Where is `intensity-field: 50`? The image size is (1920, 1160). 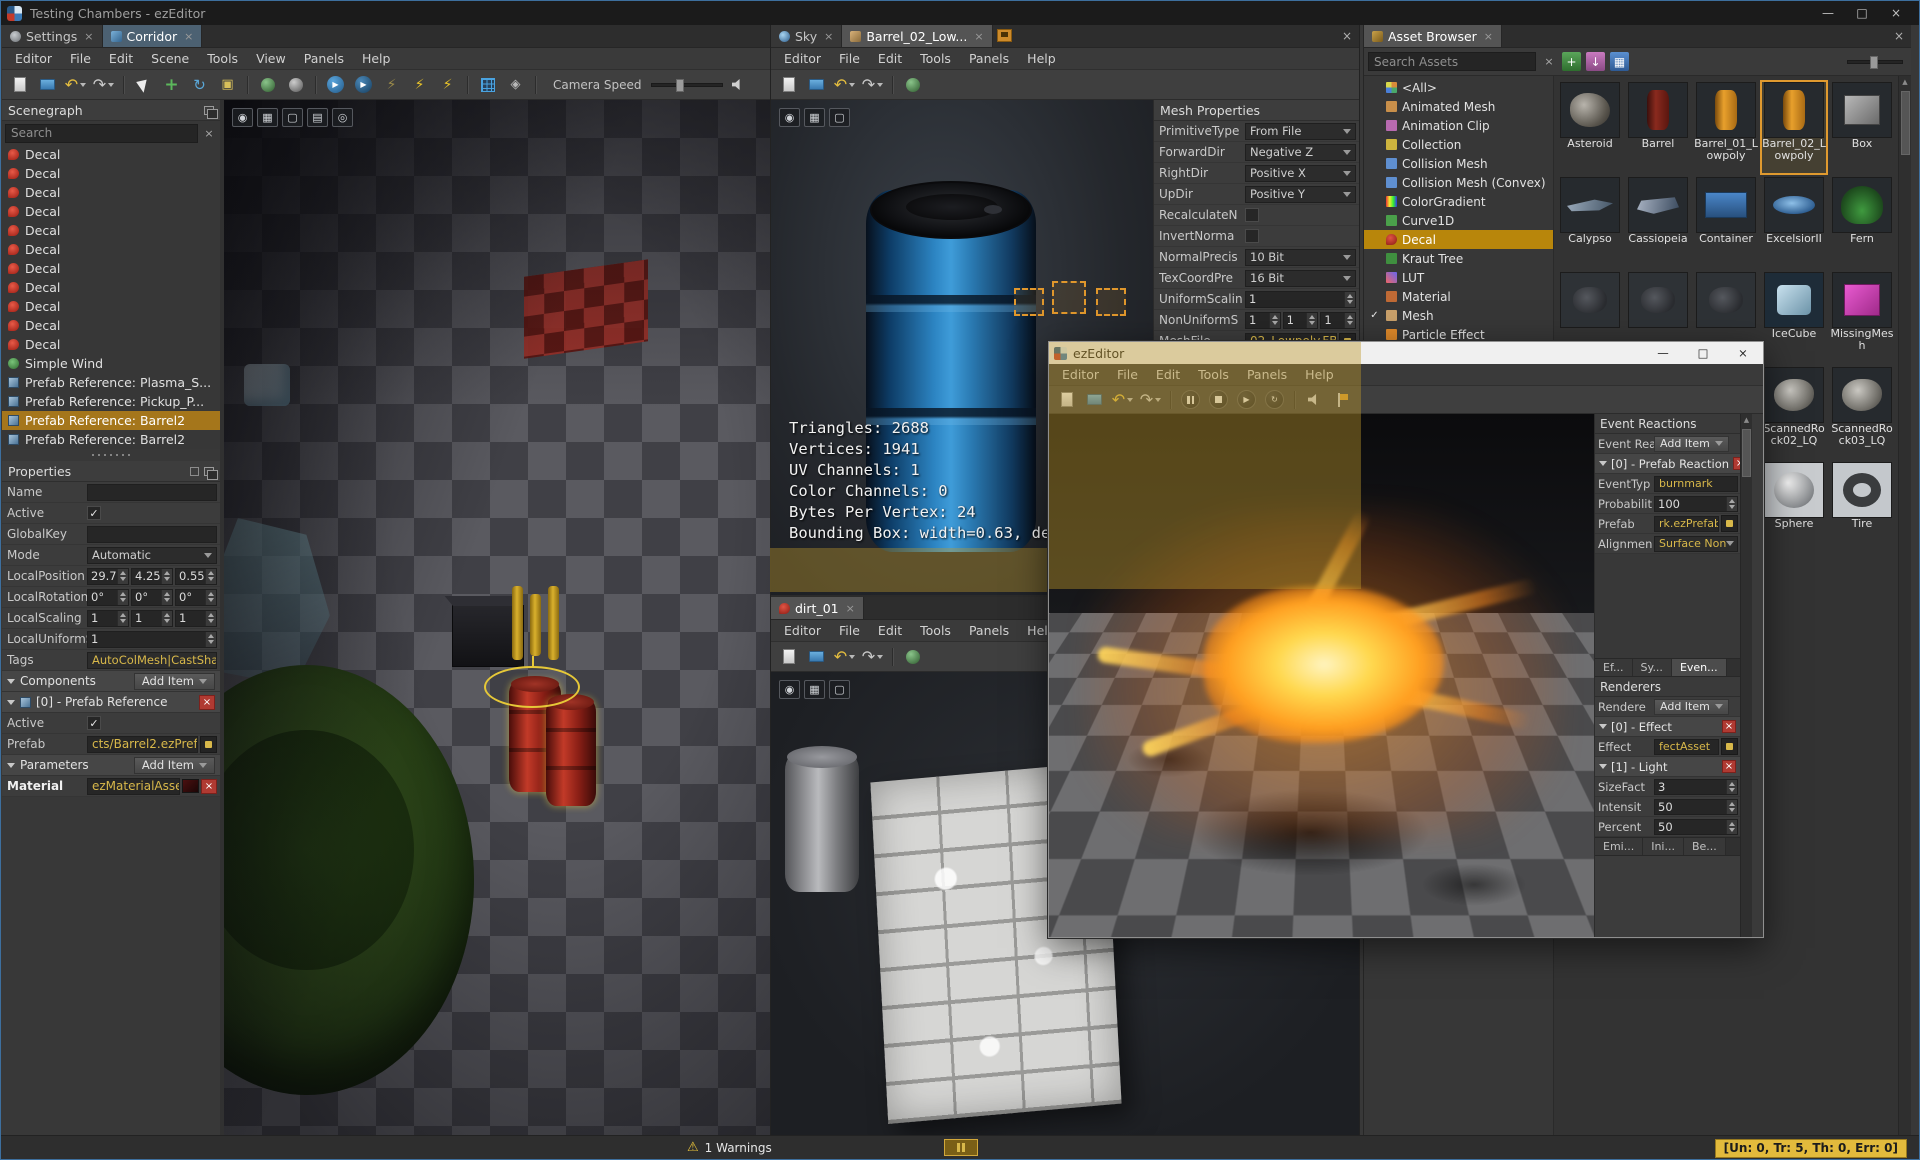
intensity-field: 50 is located at coordinates (1696, 806).